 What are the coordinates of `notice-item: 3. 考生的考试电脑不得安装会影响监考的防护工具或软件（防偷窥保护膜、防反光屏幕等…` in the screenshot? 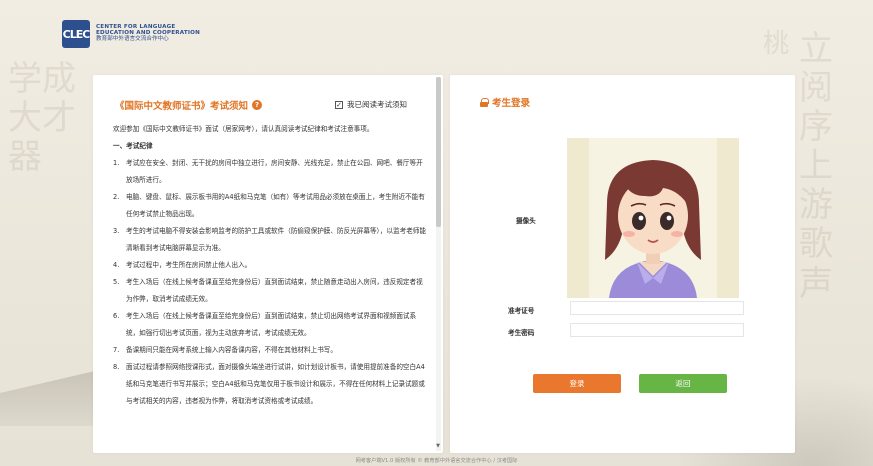 It's located at (270, 239).